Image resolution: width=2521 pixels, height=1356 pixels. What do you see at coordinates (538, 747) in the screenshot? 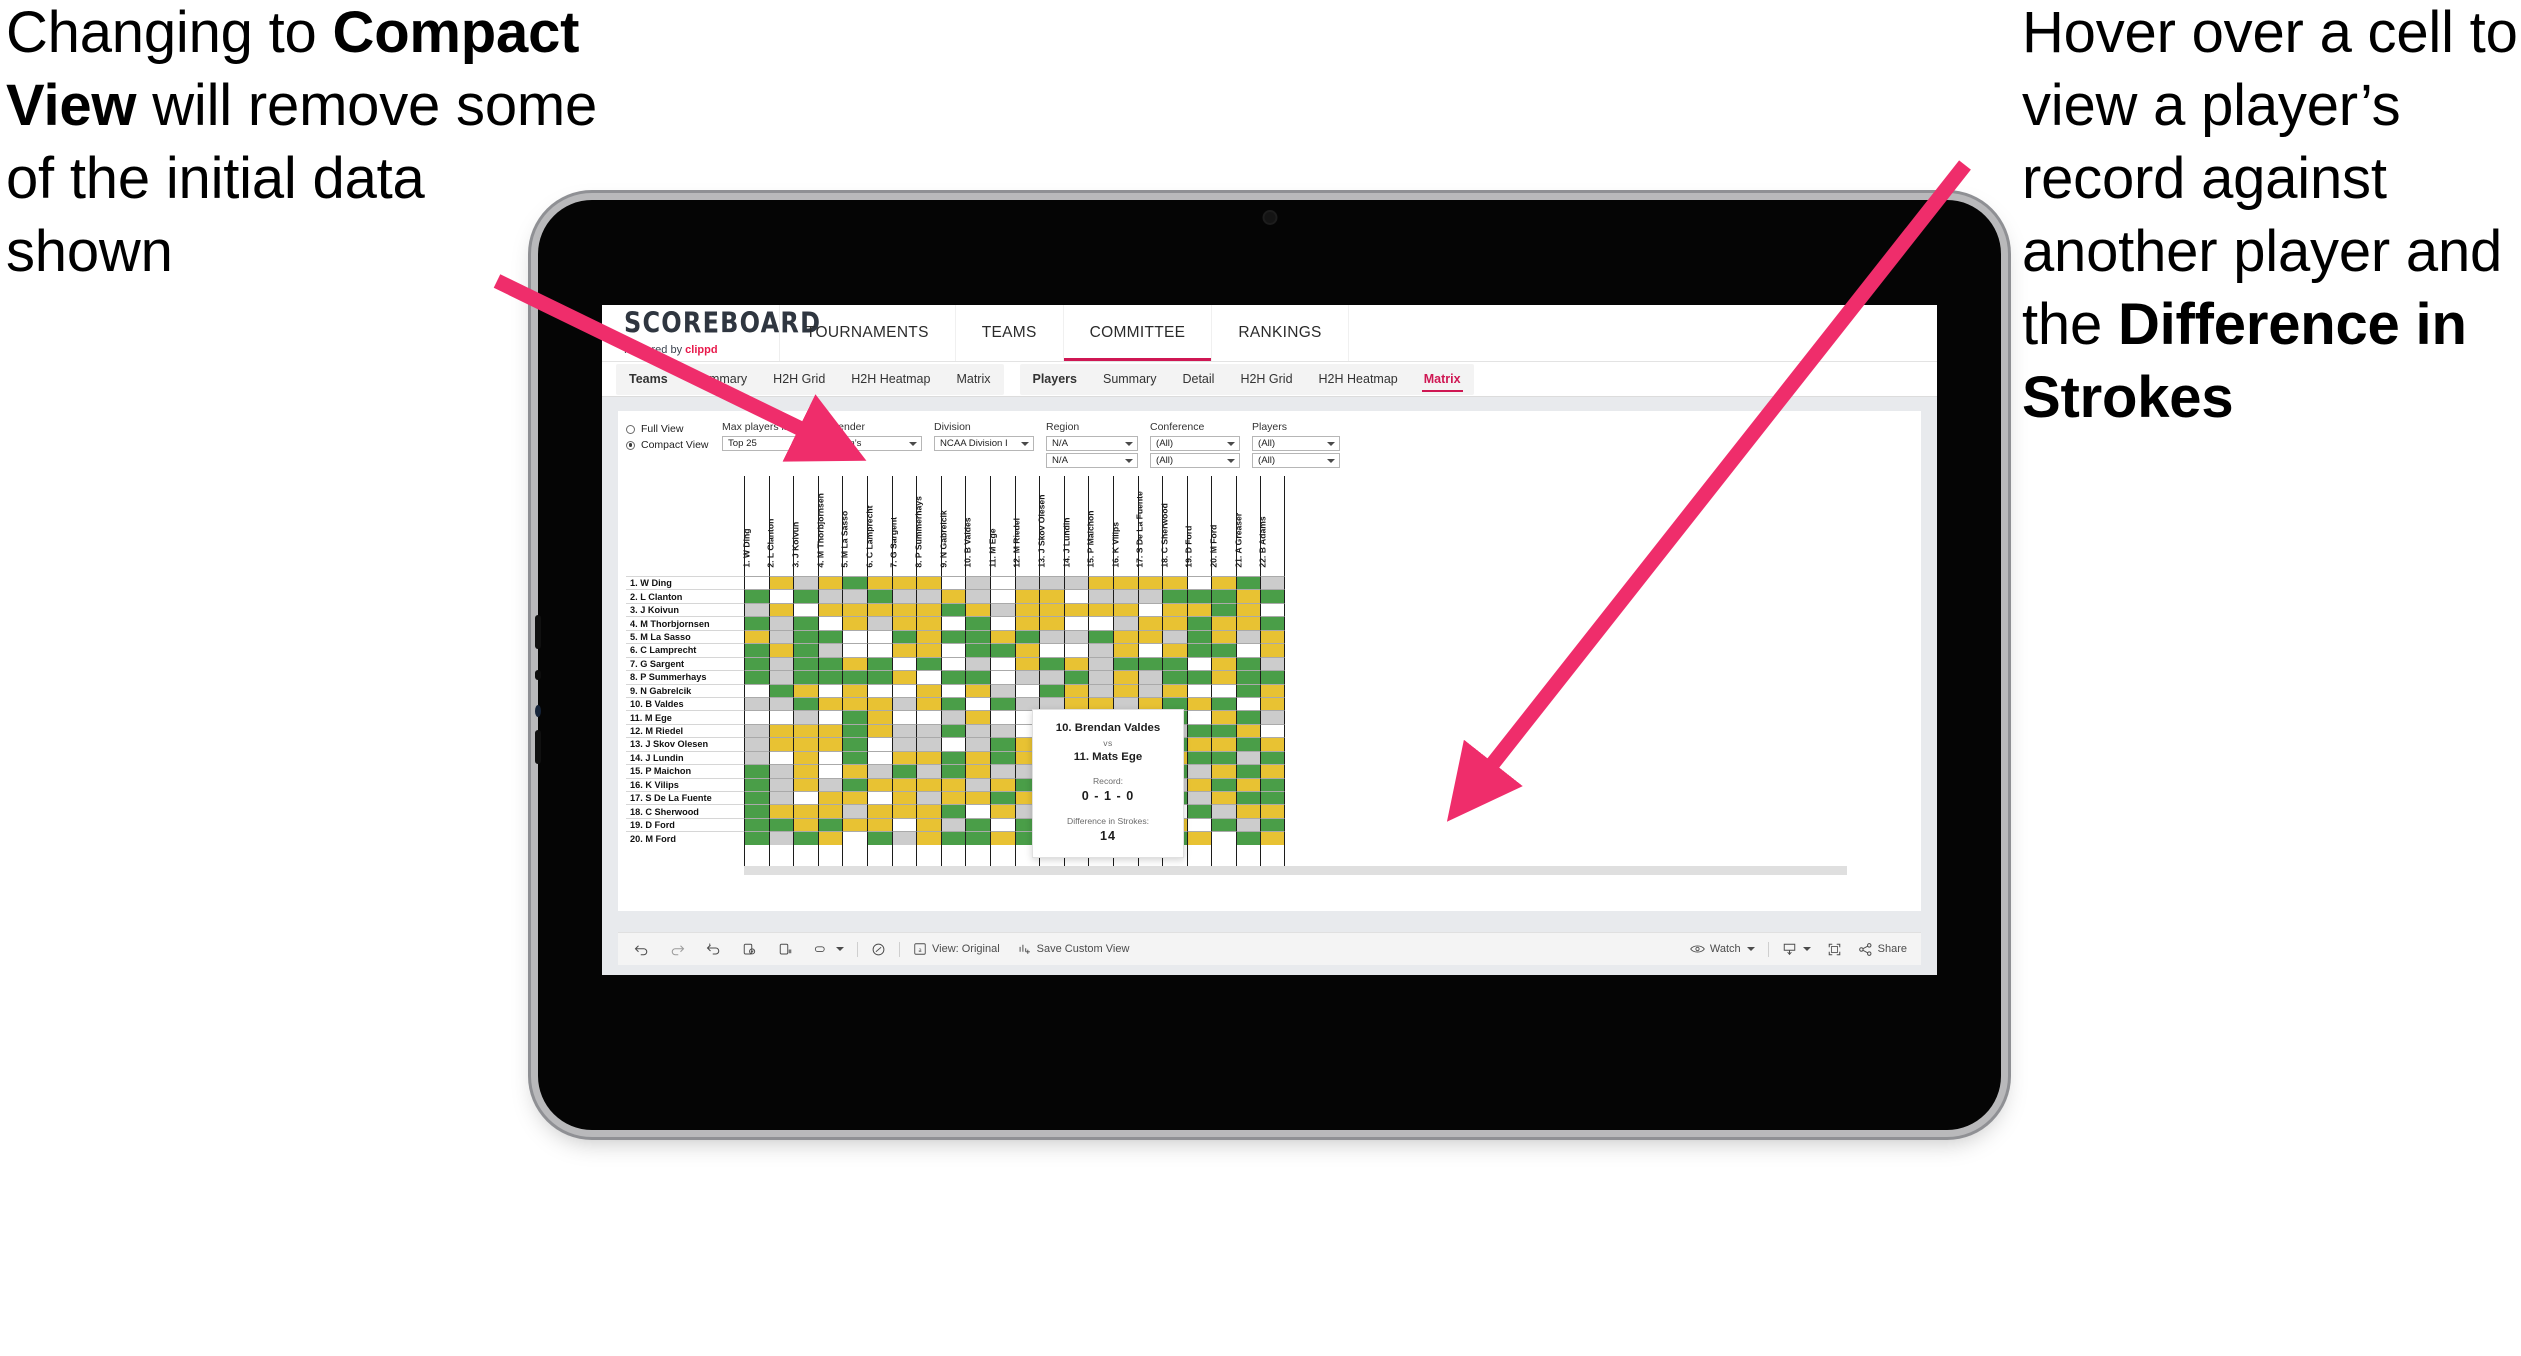
I see `volume-down-button` at bounding box center [538, 747].